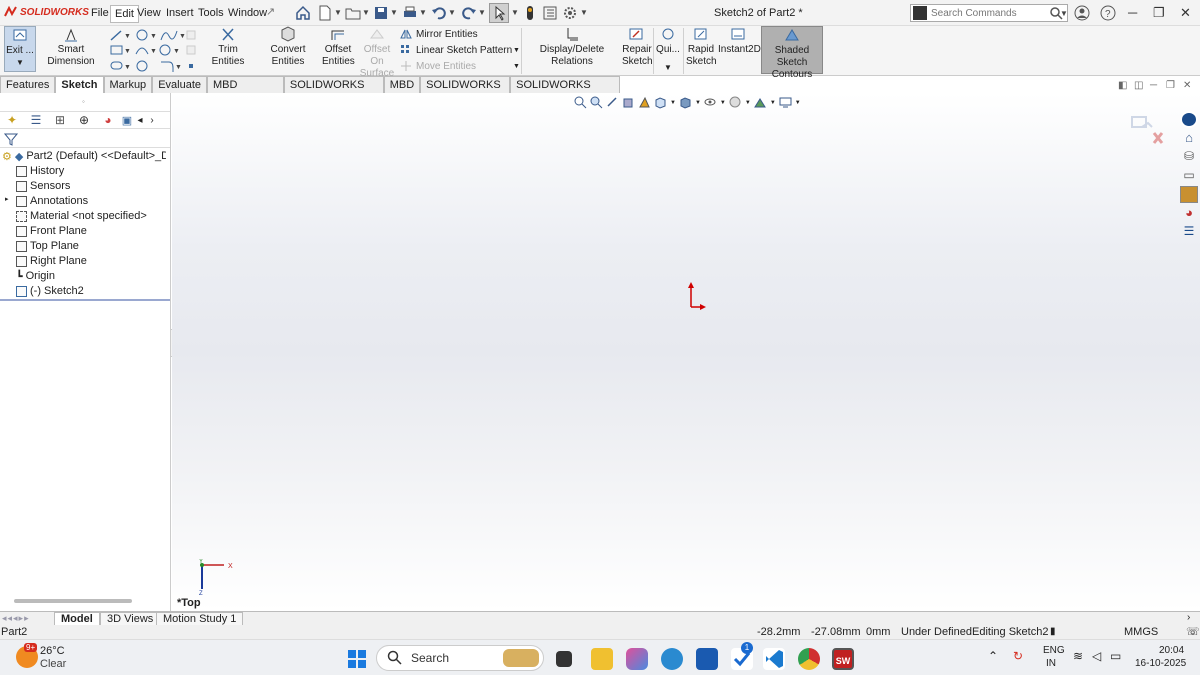 Image resolution: width=1200 pixels, height=675 pixels. What do you see at coordinates (245, 90) in the screenshot?
I see `tab-mbd-dimensions: MBD Dimensions` at bounding box center [245, 90].